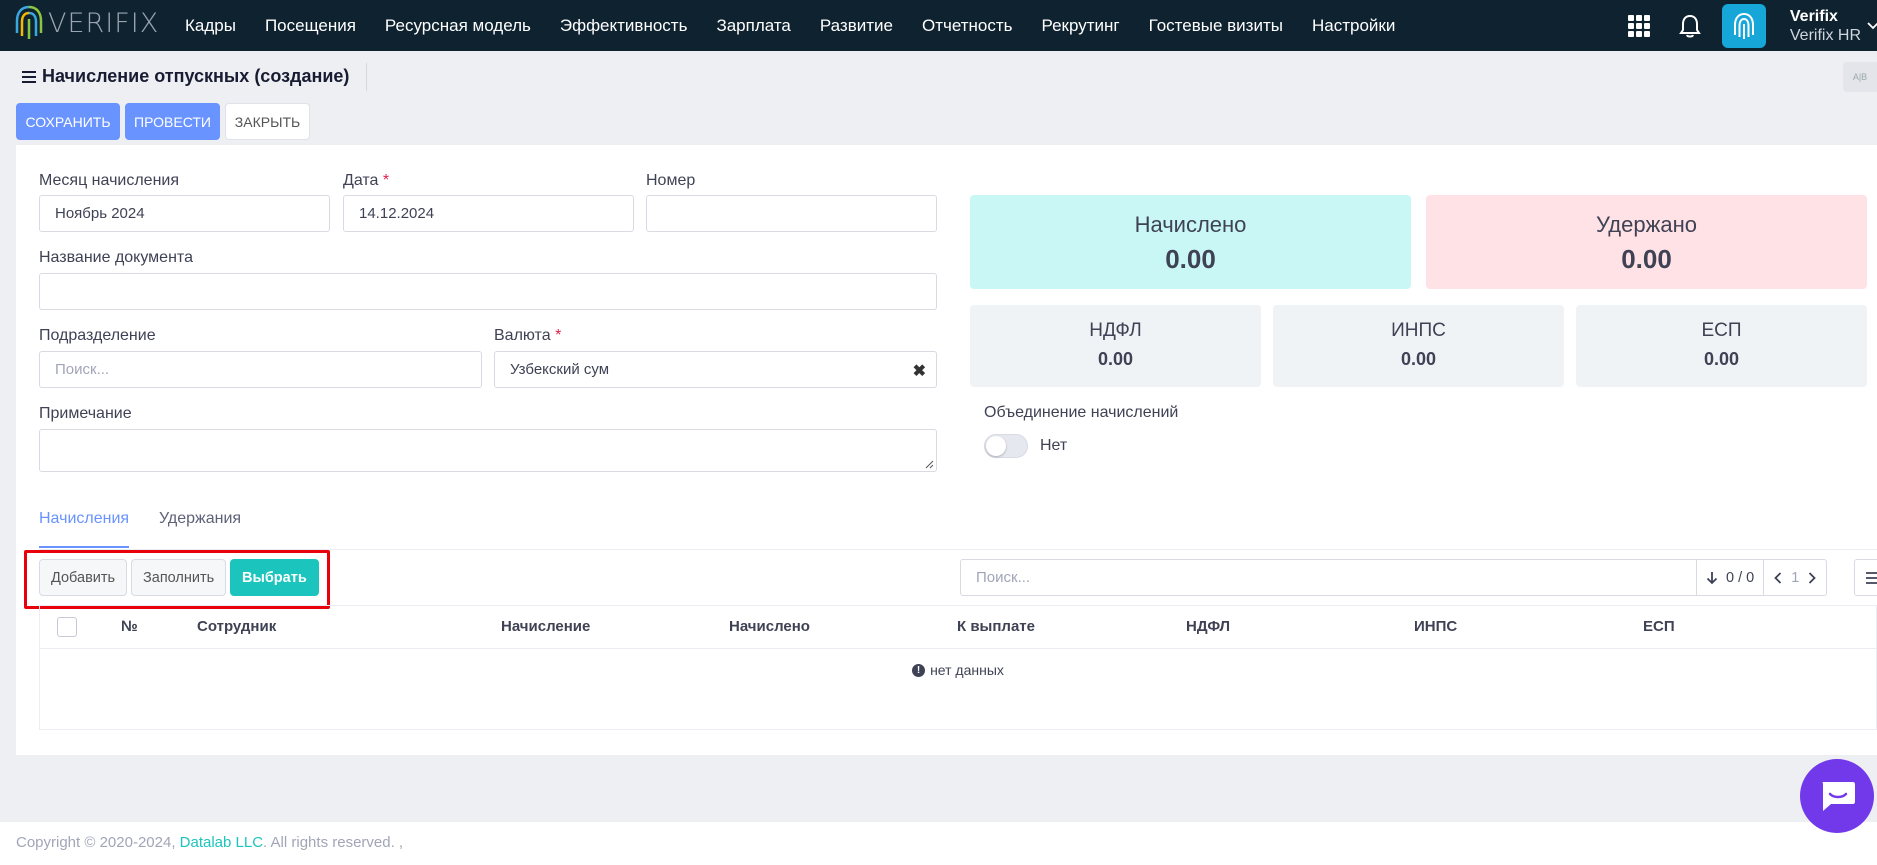  What do you see at coordinates (791, 213) in the screenshot?
I see `number-field` at bounding box center [791, 213].